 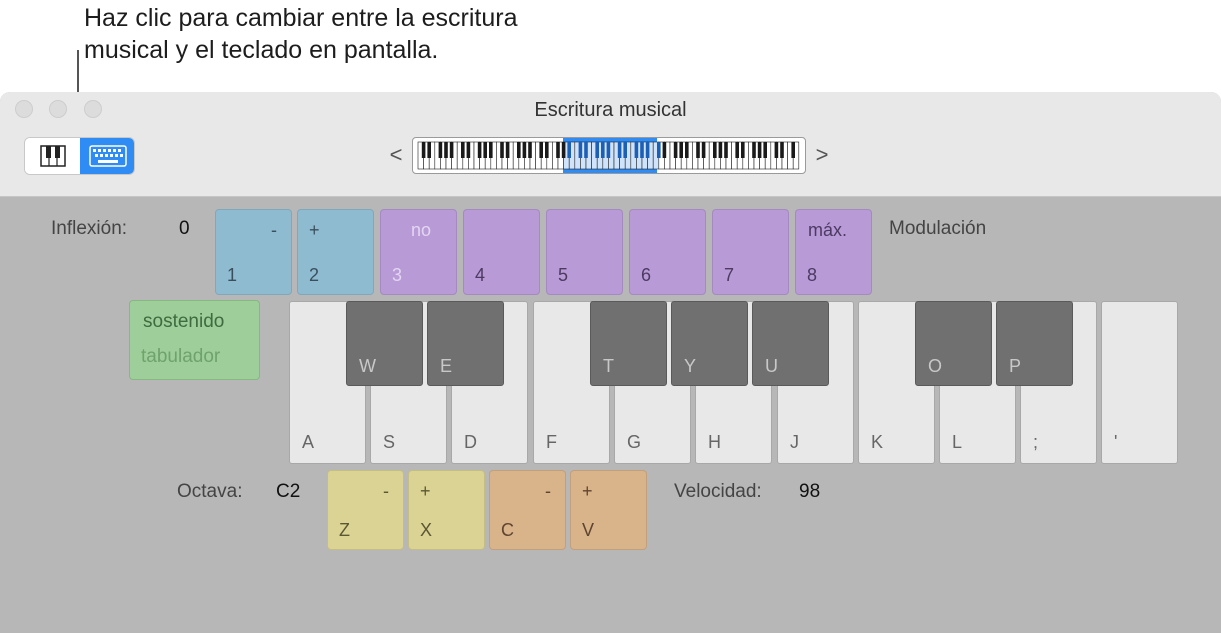 What do you see at coordinates (563, 275) in the screenshot?
I see `pad-key-label: 5` at bounding box center [563, 275].